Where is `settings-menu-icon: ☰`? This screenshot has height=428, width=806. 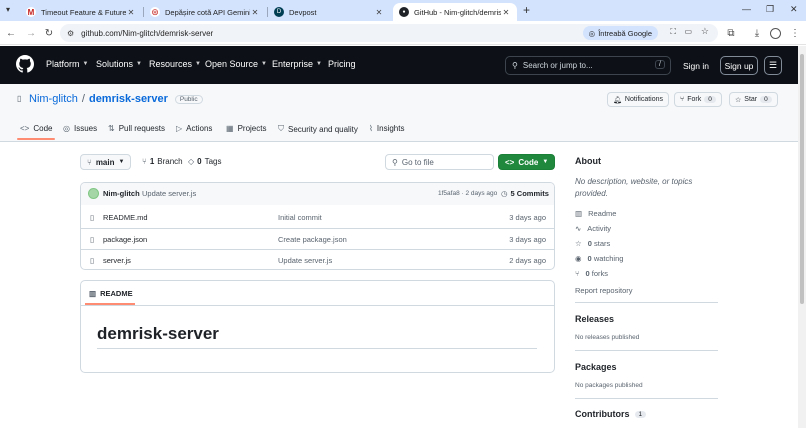 settings-menu-icon: ☰ is located at coordinates (773, 65).